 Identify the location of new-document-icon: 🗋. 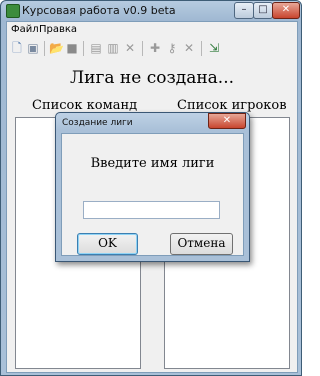
(17, 48).